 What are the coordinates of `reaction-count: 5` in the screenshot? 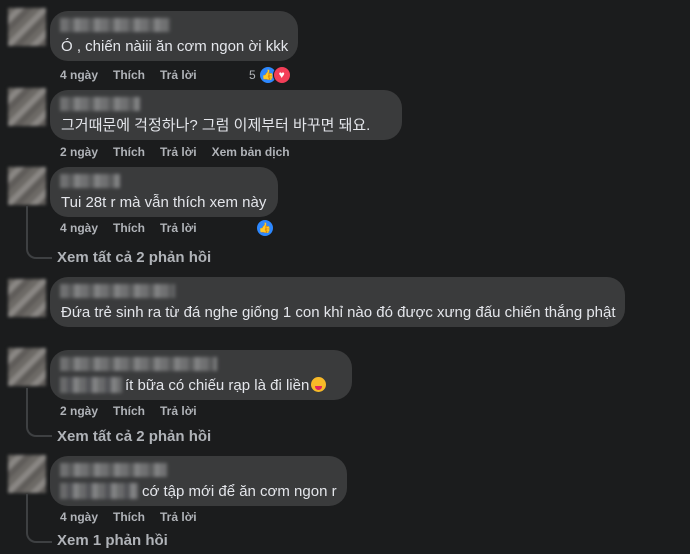 It's located at (252, 75).